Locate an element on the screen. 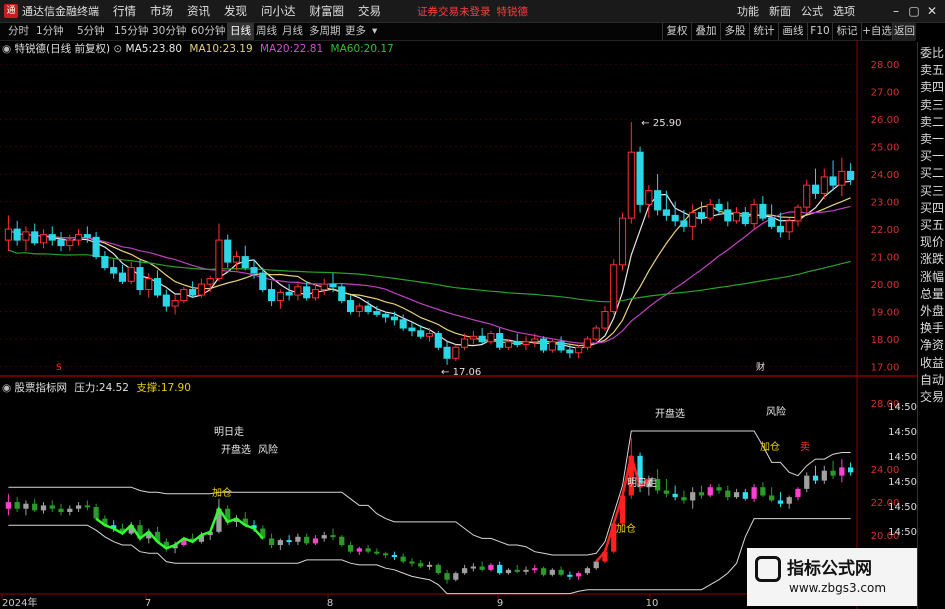  sidebar-item-6: 买一 is located at coordinates (932, 156).